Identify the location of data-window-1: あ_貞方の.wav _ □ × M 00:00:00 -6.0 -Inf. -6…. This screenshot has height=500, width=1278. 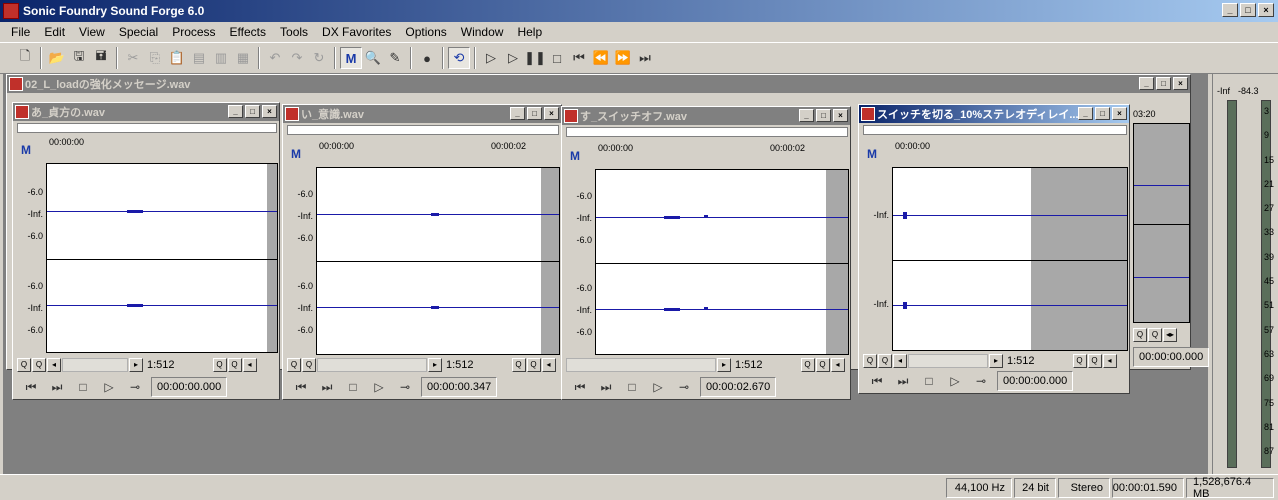
(146, 251).